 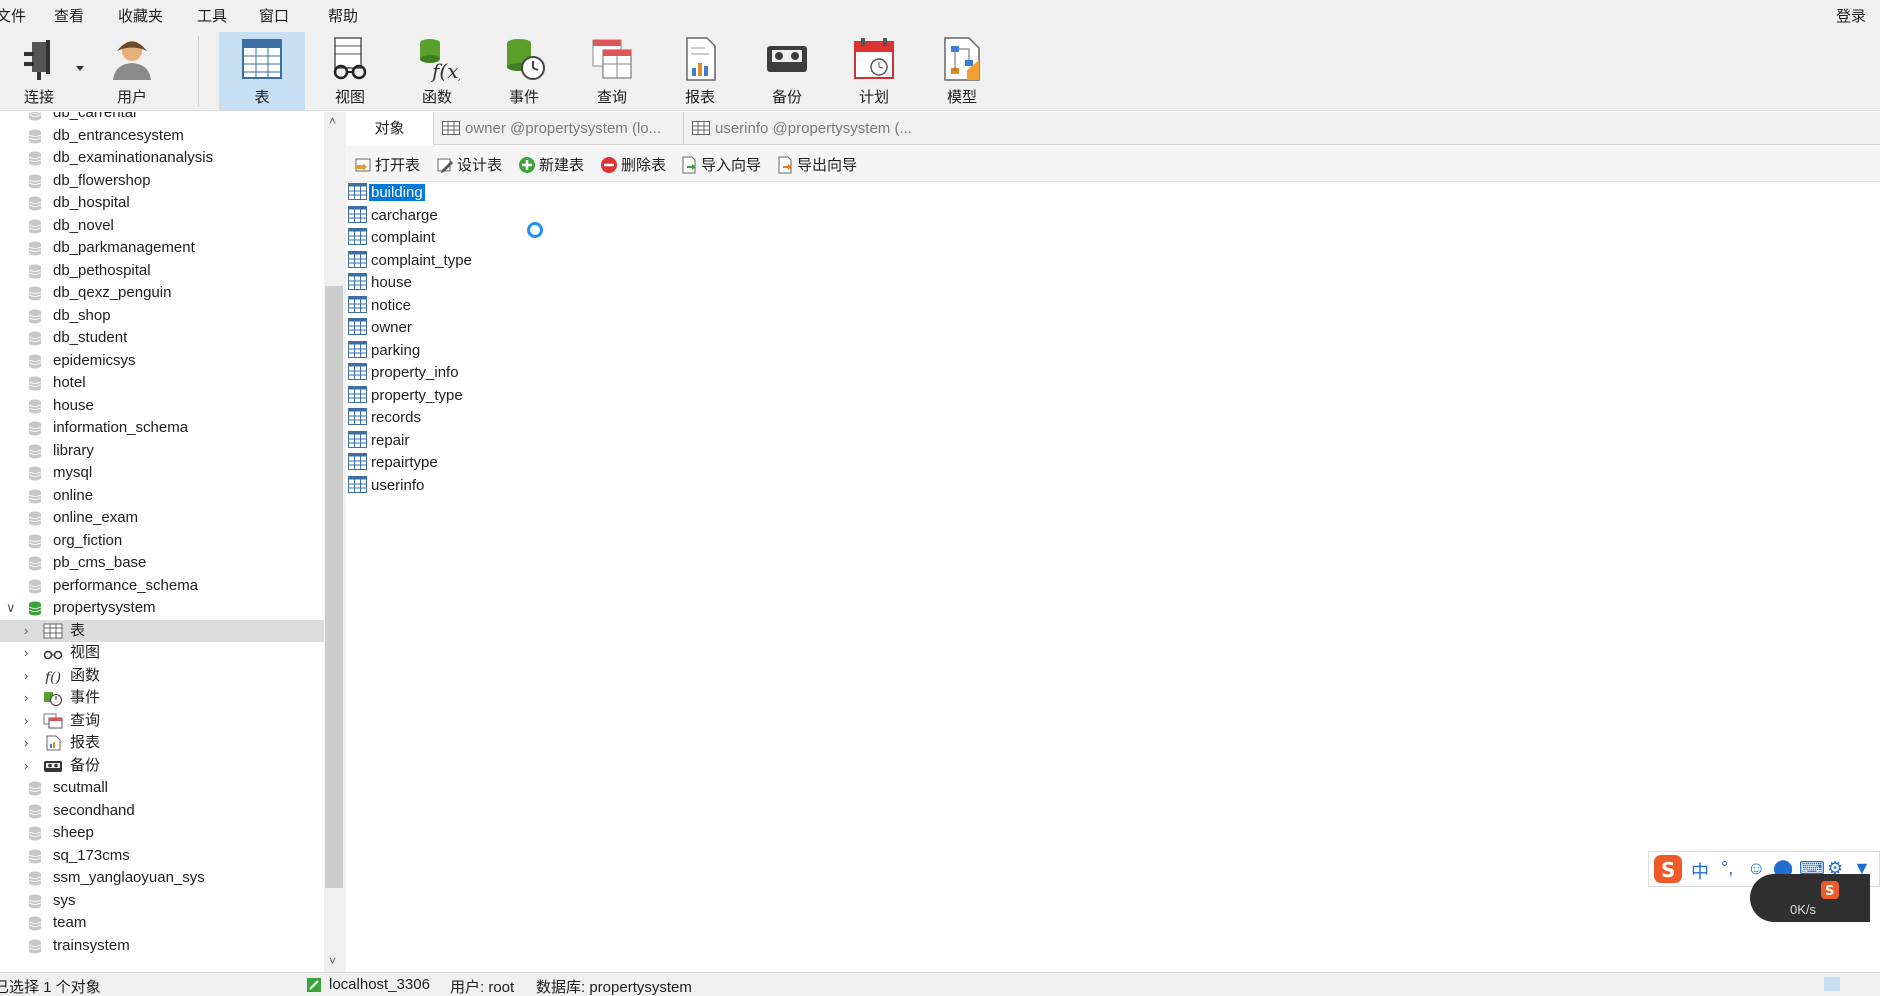 I want to click on grid-view-icon, so click(x=1832, y=984).